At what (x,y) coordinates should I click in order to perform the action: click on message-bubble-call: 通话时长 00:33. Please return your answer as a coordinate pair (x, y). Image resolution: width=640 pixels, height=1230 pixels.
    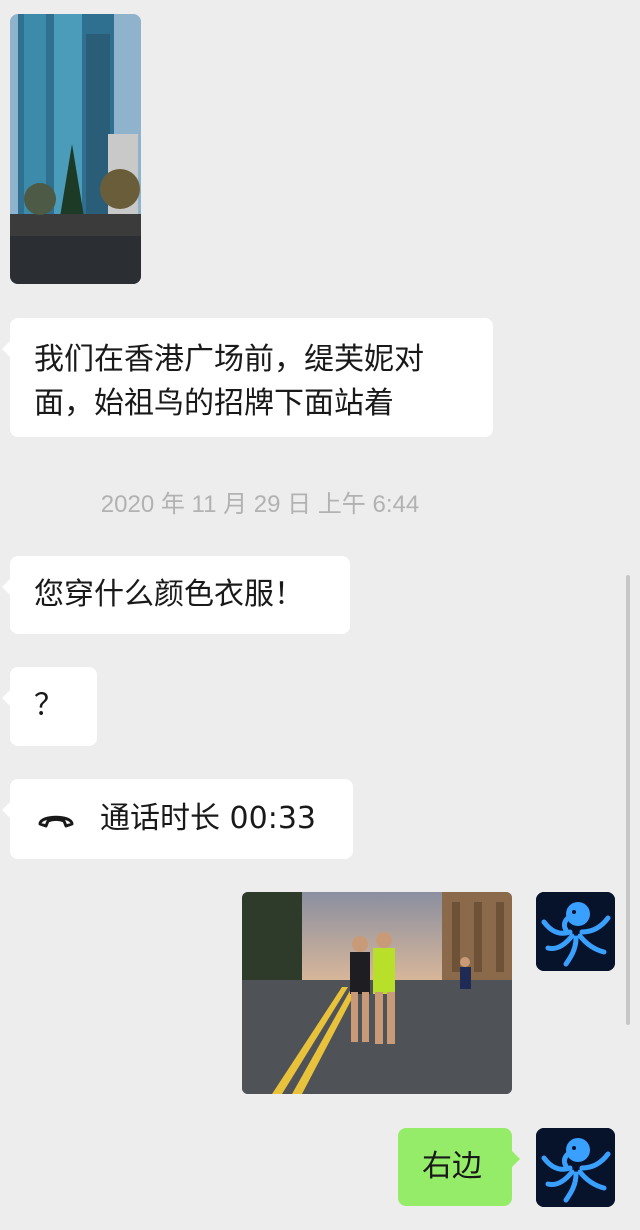
    Looking at the image, I should click on (177, 819).